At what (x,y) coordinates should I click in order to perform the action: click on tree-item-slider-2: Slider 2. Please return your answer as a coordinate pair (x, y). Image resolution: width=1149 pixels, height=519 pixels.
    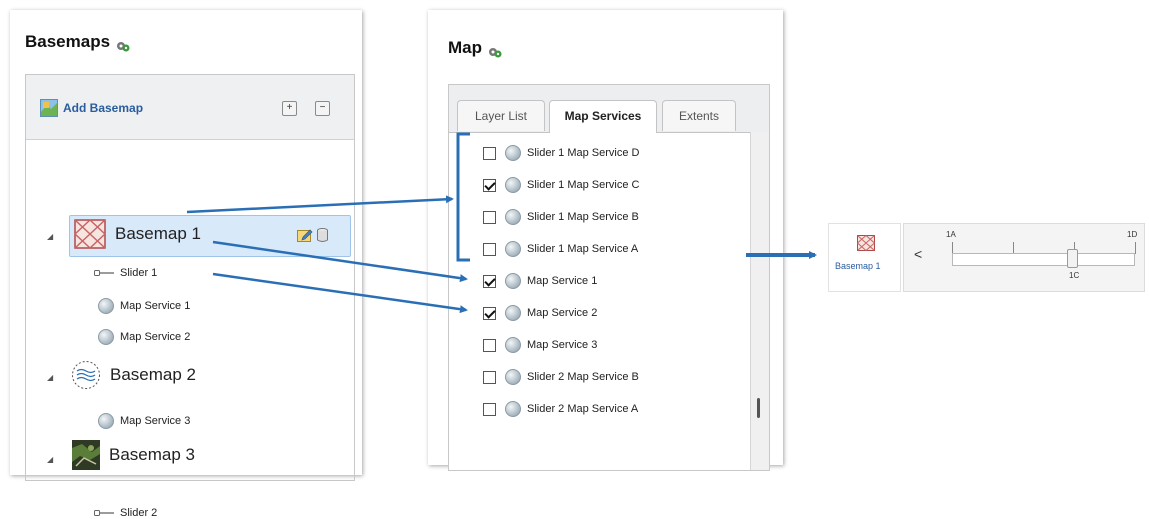
    Looking at the image, I should click on (125, 513).